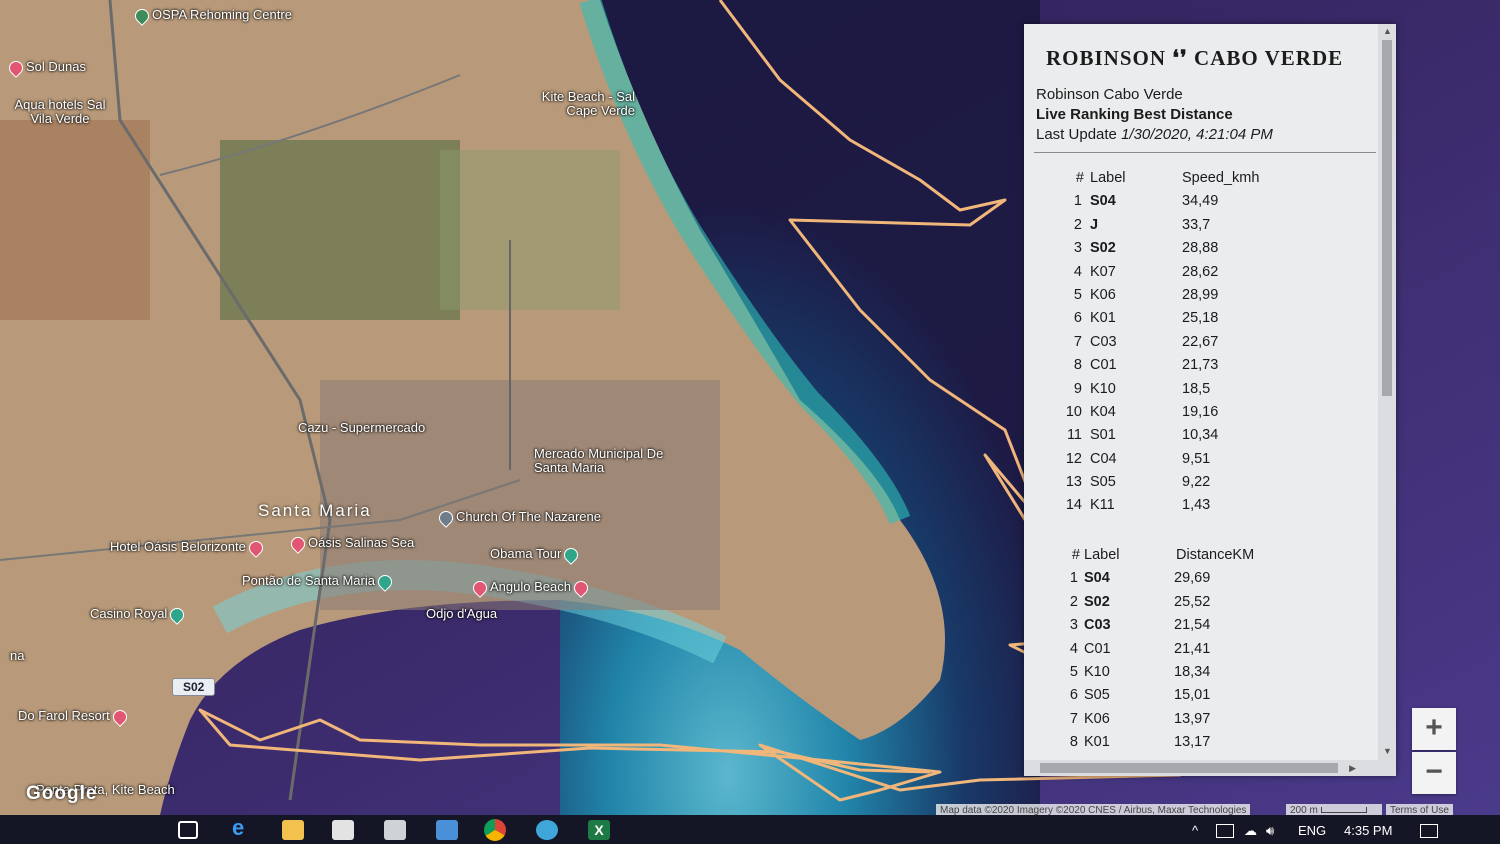  What do you see at coordinates (530, 587) in the screenshot?
I see `poi-angulo-beach: Angulo Beach` at bounding box center [530, 587].